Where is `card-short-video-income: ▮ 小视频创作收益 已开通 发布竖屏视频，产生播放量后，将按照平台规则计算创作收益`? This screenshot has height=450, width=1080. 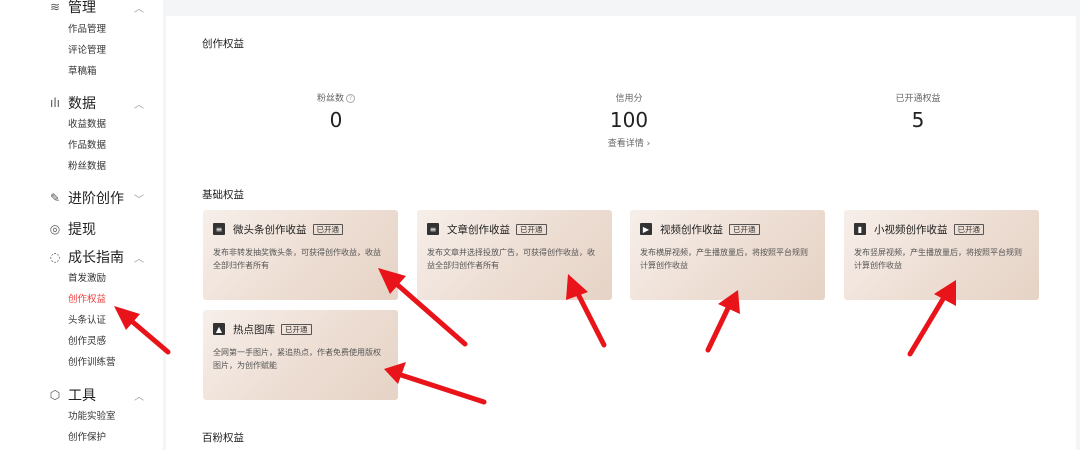 card-short-video-income: ▮ 小视频创作收益 已开通 发布竖屏视频，产生播放量后，将按照平台规则计算创作收益 is located at coordinates (941, 255).